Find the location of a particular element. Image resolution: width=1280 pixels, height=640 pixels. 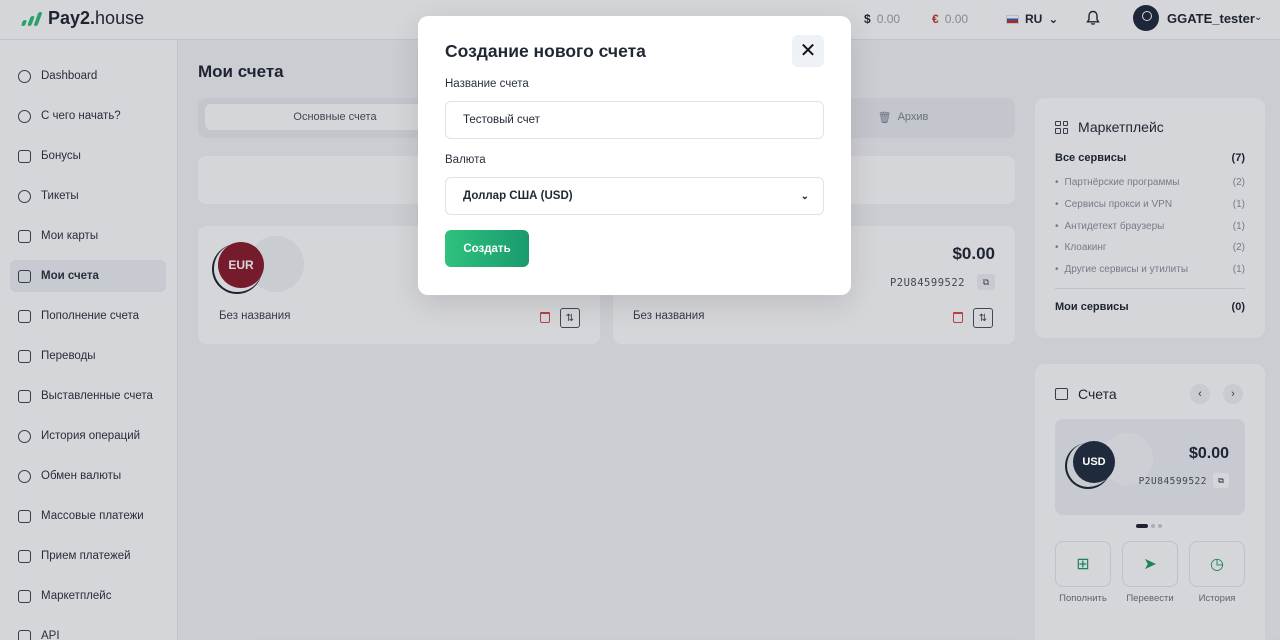

modal-title: Создание нового счета is located at coordinates (545, 51).